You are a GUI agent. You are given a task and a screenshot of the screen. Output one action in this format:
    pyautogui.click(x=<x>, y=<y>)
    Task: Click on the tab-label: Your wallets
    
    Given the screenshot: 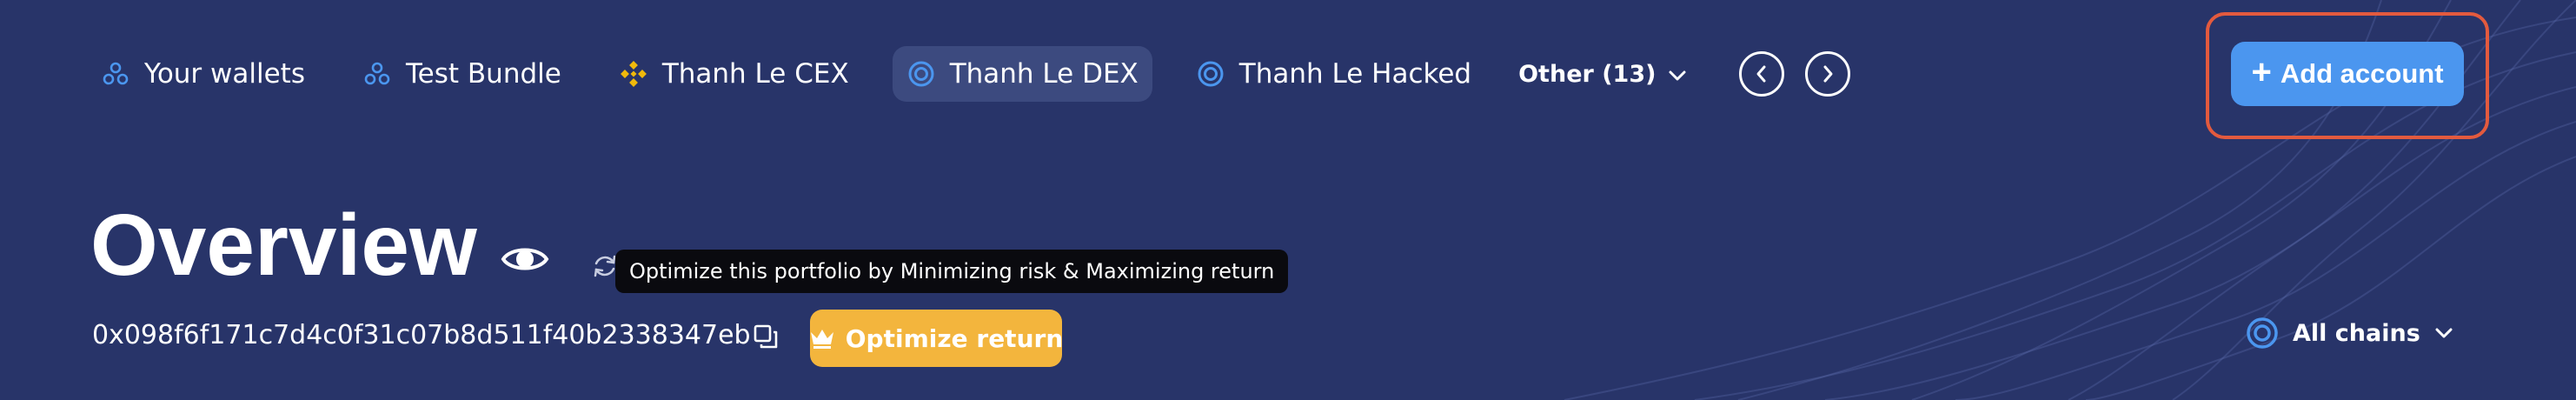 What is the action you would take?
    pyautogui.click(x=224, y=74)
    